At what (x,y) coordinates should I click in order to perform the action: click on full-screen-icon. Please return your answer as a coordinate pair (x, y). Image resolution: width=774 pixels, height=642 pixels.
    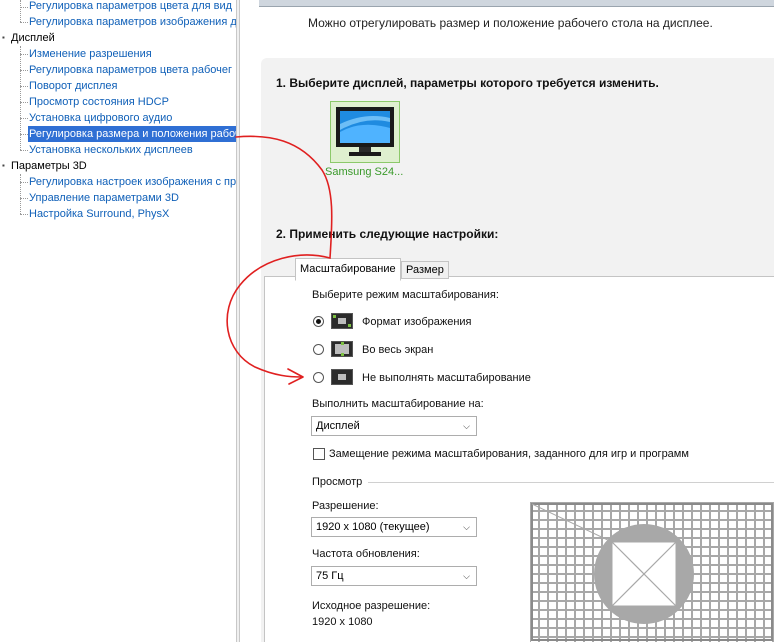
    Looking at the image, I should click on (342, 349).